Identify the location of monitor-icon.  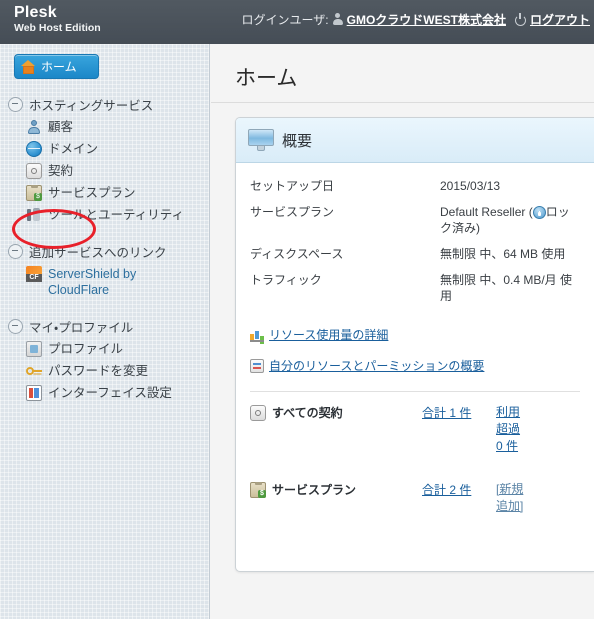
(261, 140).